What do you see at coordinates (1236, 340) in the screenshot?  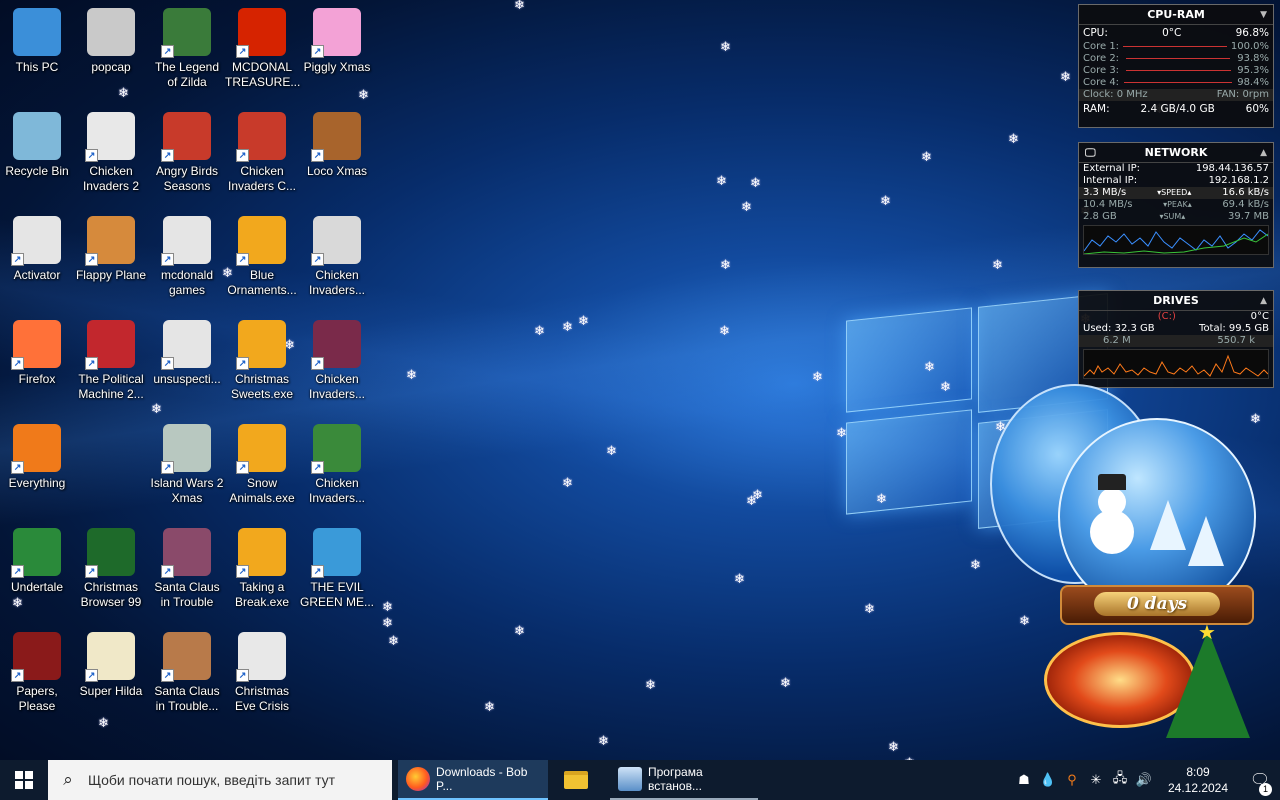 I see `drive-write: 550.7 k` at bounding box center [1236, 340].